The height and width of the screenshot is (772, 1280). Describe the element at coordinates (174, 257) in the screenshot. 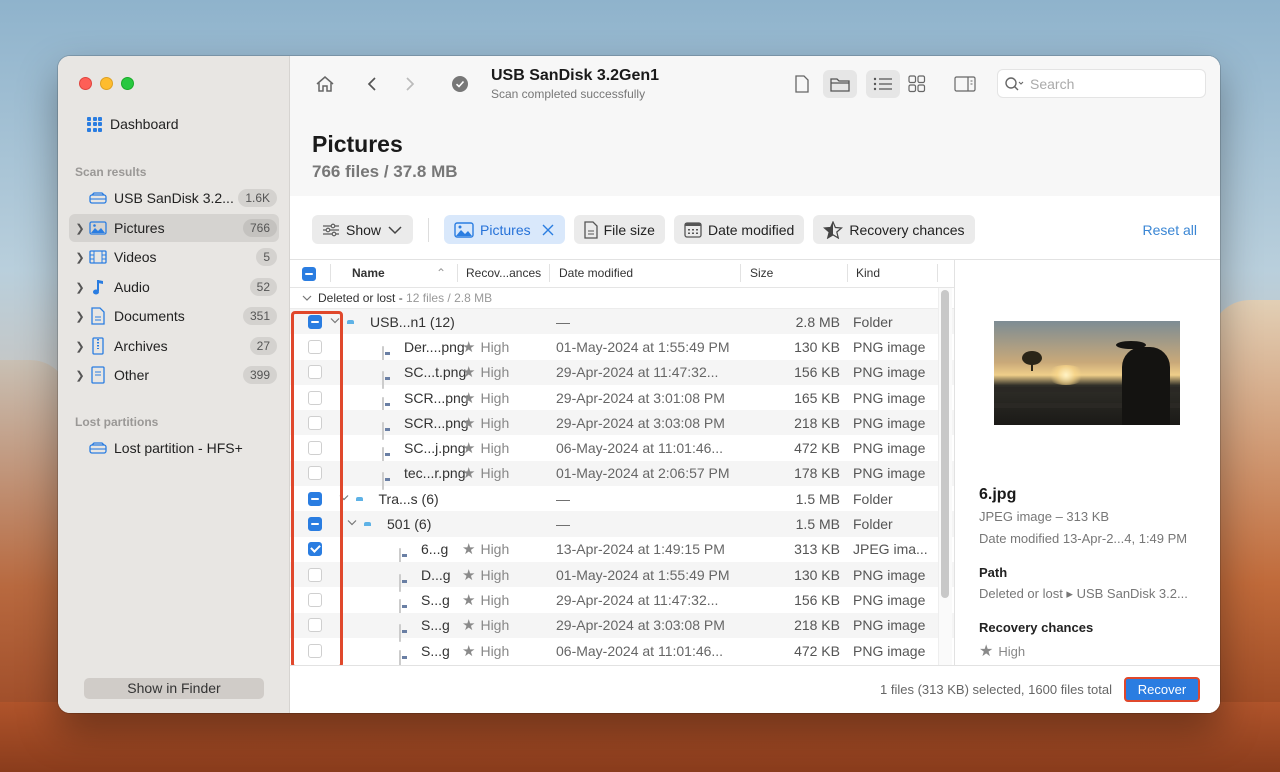

I see `sidebar-item-videos: ❯ Videos 5` at that location.